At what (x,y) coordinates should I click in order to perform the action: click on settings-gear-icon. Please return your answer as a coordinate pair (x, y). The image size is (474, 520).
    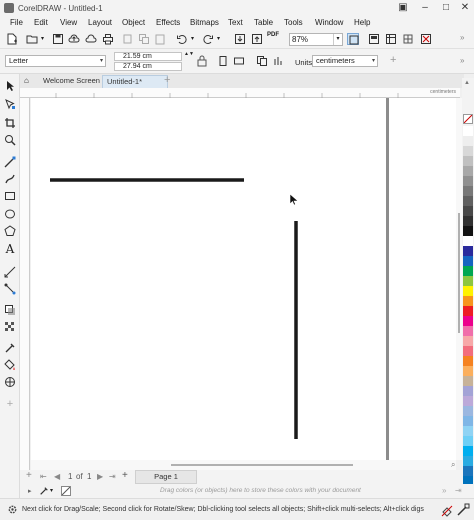
    Looking at the image, I should click on (12, 509).